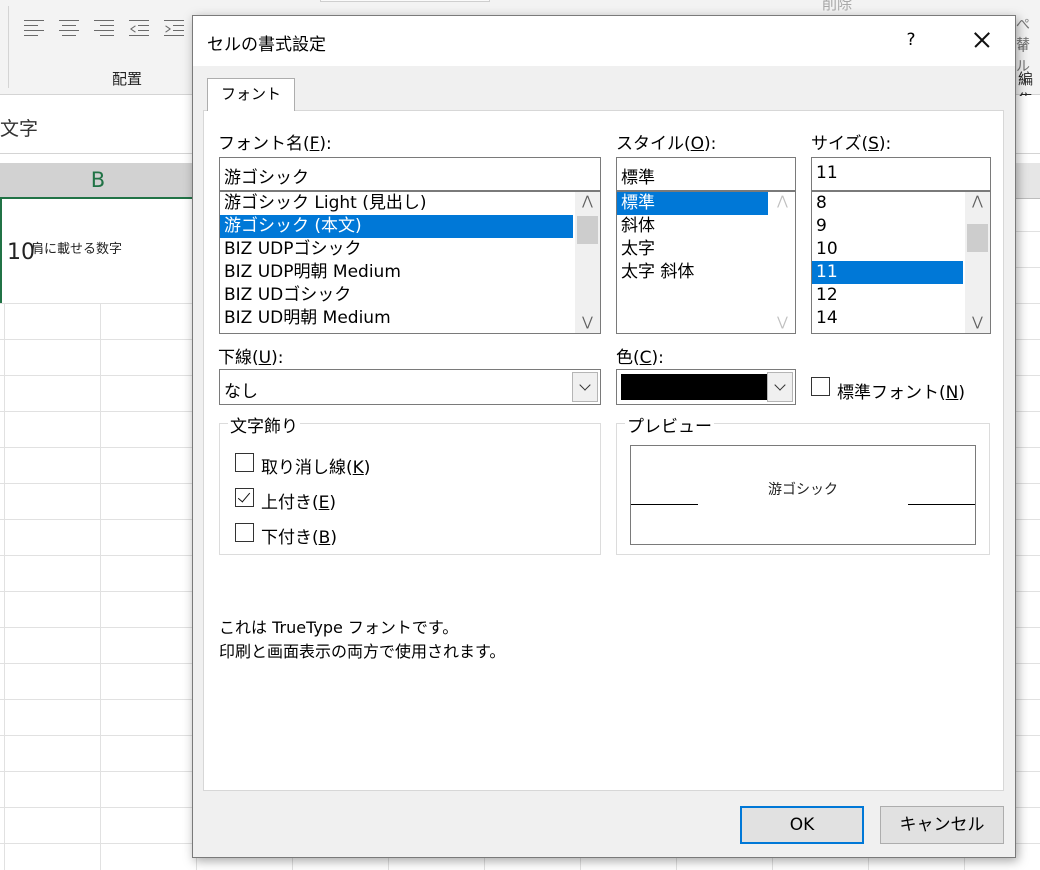  Describe the element at coordinates (405, 1) in the screenshot. I see `ribbon-control` at that location.